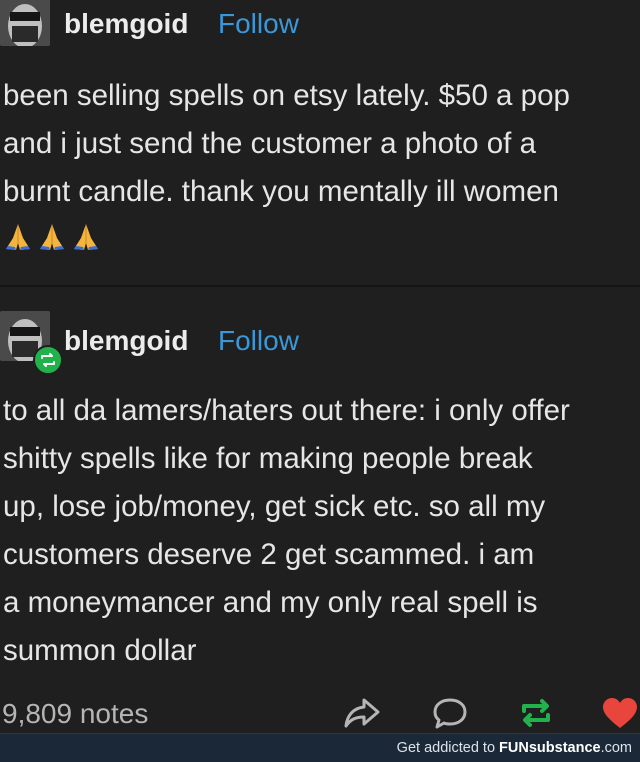  What do you see at coordinates (616, 748) in the screenshot?
I see `watermark-suffix: .com` at bounding box center [616, 748].